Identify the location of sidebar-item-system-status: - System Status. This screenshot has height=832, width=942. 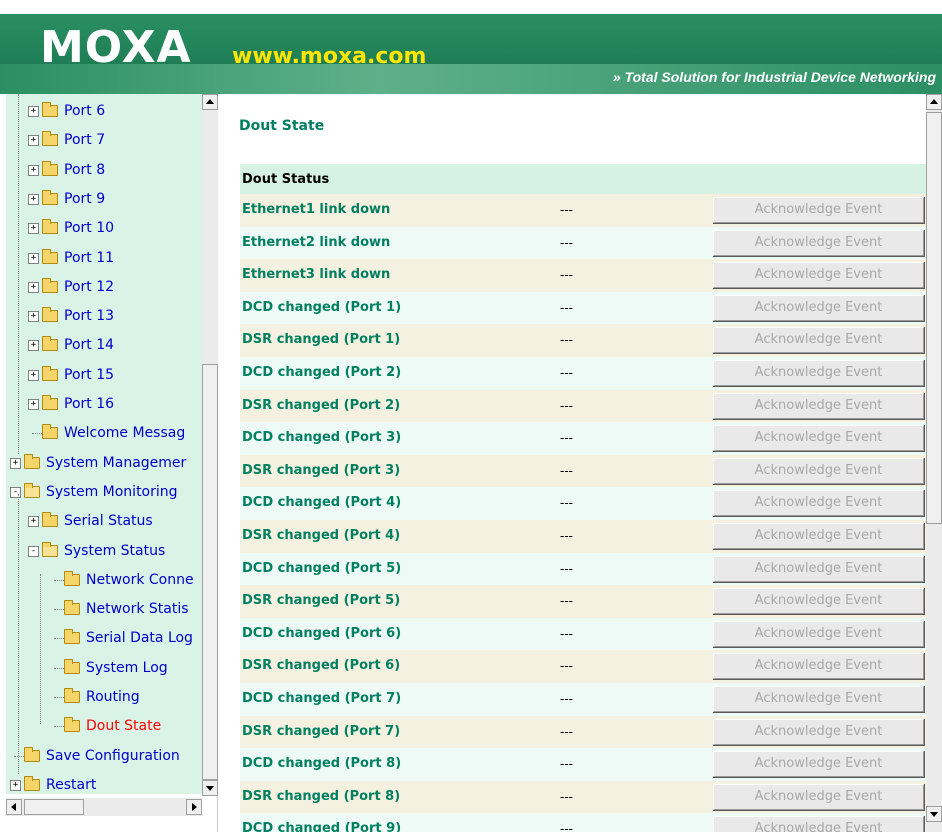
(113, 551).